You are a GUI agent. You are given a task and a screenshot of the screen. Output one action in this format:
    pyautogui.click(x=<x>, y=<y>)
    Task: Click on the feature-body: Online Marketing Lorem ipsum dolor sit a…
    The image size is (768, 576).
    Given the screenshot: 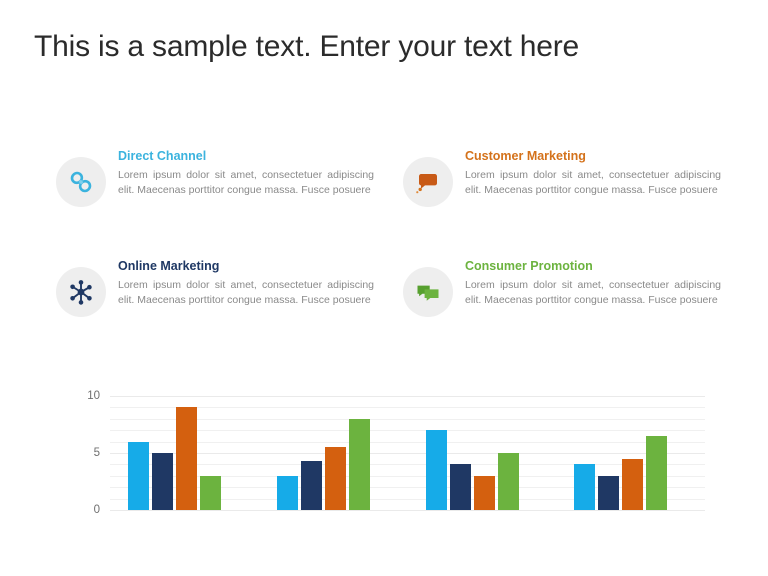 What is the action you would take?
    pyautogui.click(x=246, y=283)
    